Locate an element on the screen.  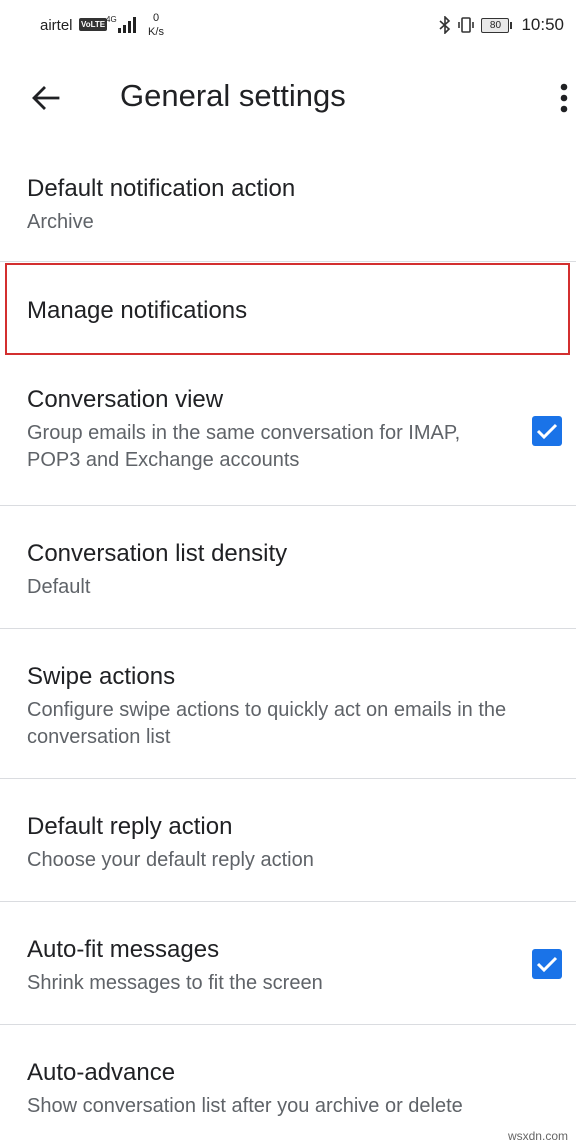
conversation-view-checkbox is located at coordinates (547, 431).